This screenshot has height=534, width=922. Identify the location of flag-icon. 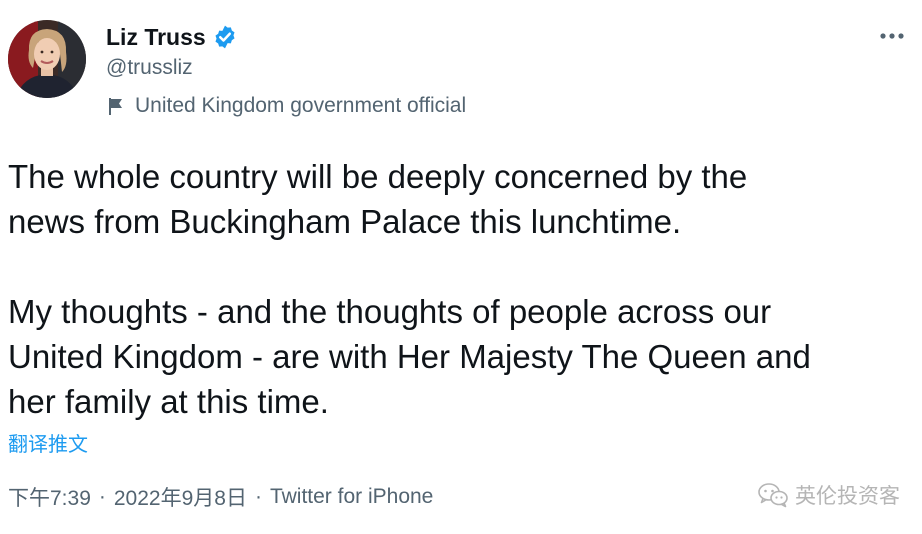
(115, 106).